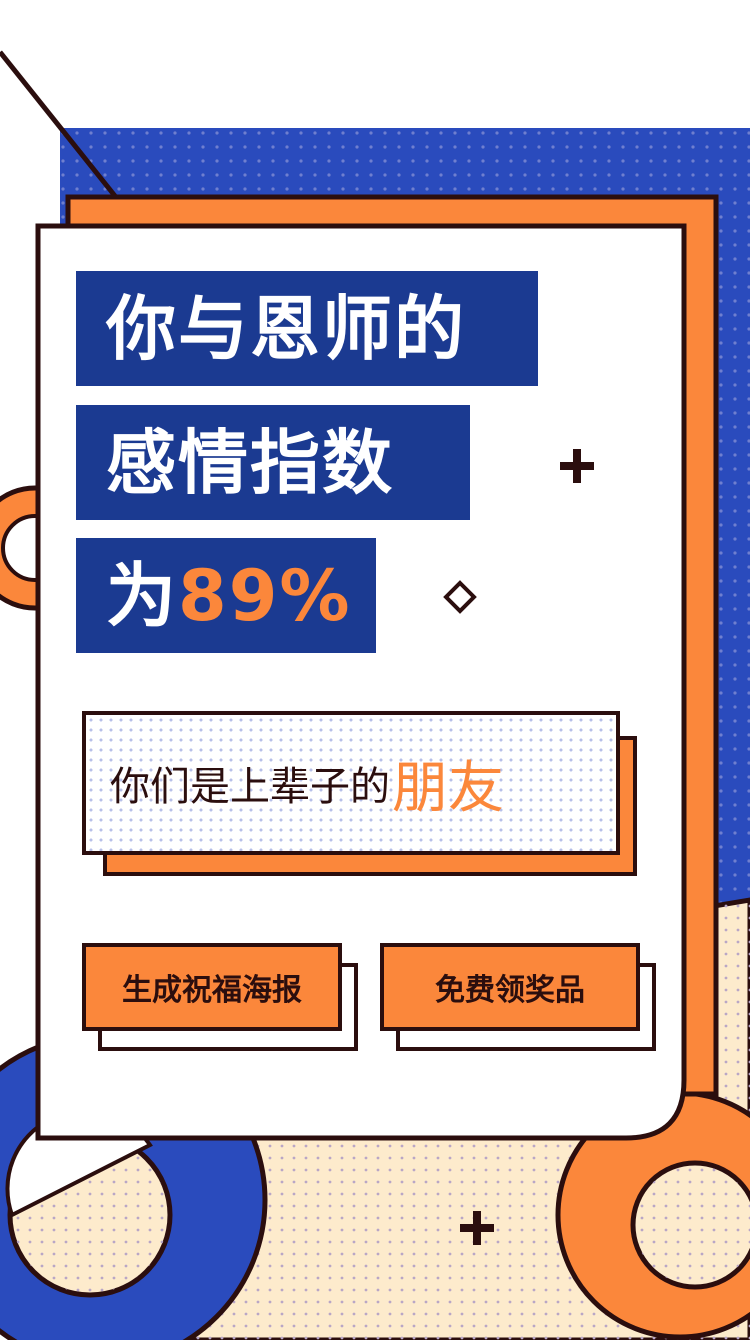 The height and width of the screenshot is (1340, 750). I want to click on affection-score: 89%, so click(265, 595).